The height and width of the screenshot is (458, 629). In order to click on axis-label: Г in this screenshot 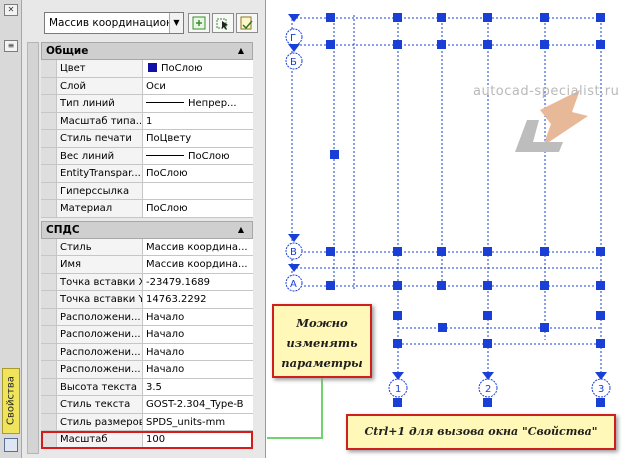, I will do `click(293, 38)`.